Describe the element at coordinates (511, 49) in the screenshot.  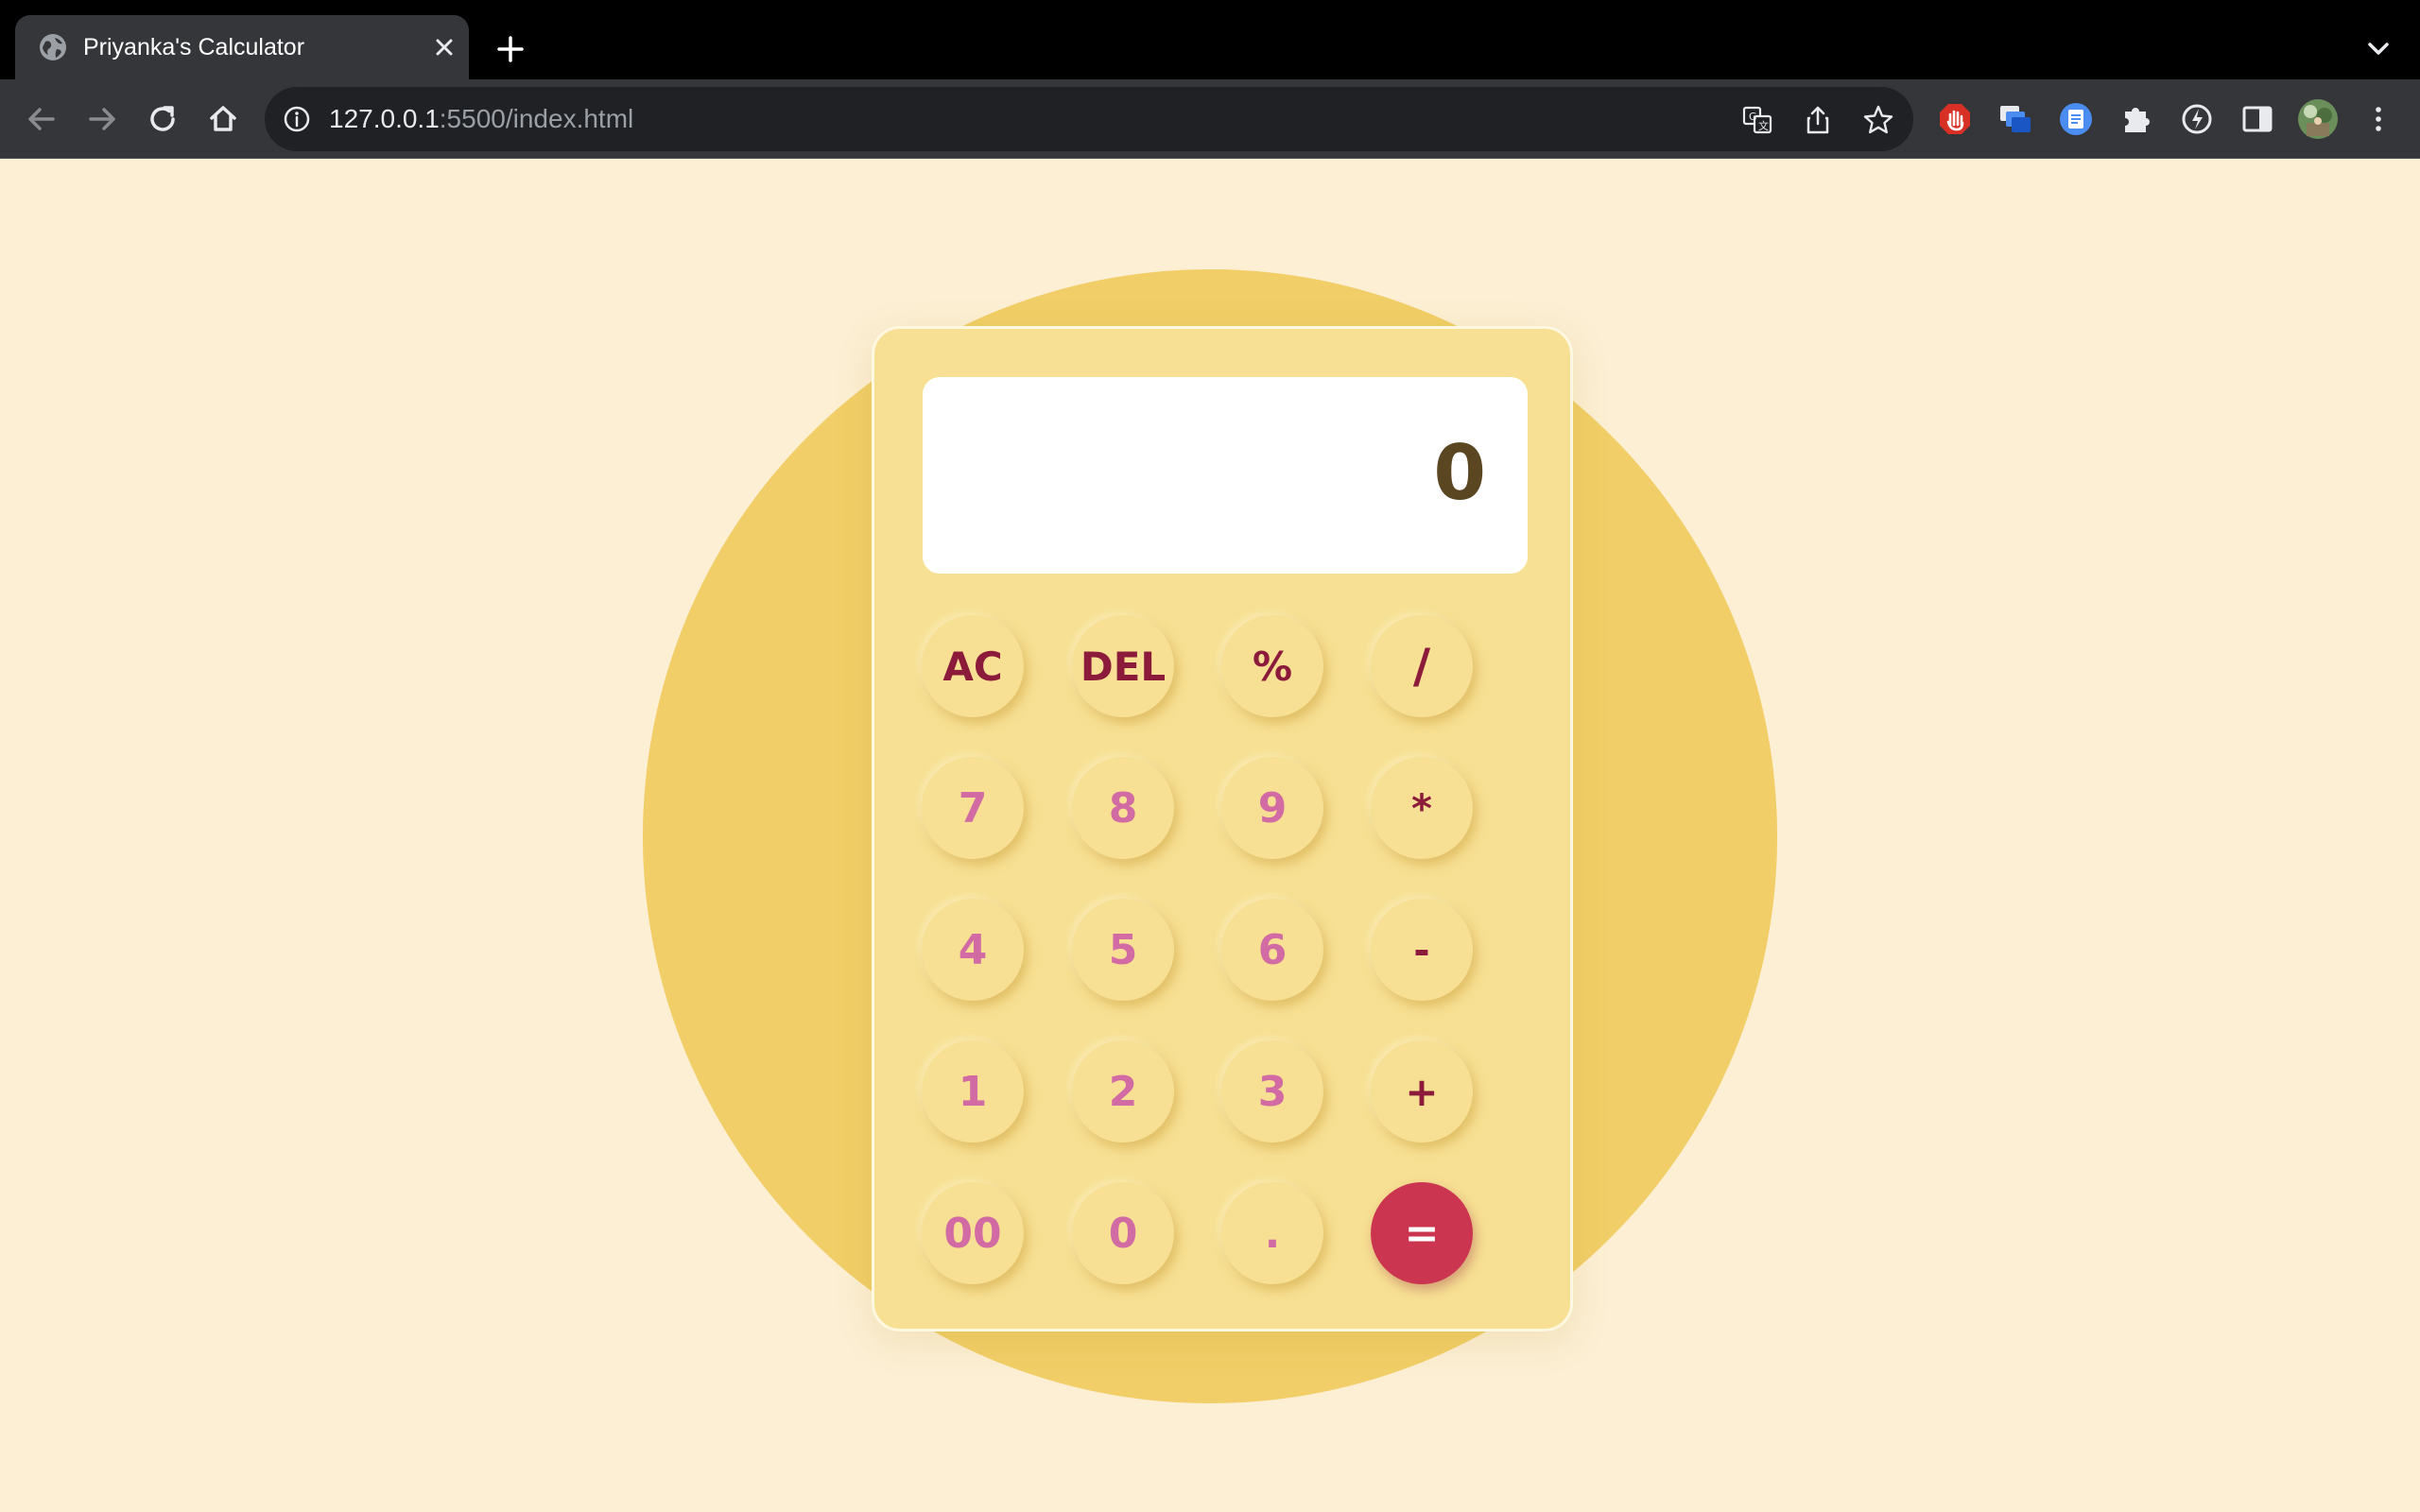
I see `plus-icon` at that location.